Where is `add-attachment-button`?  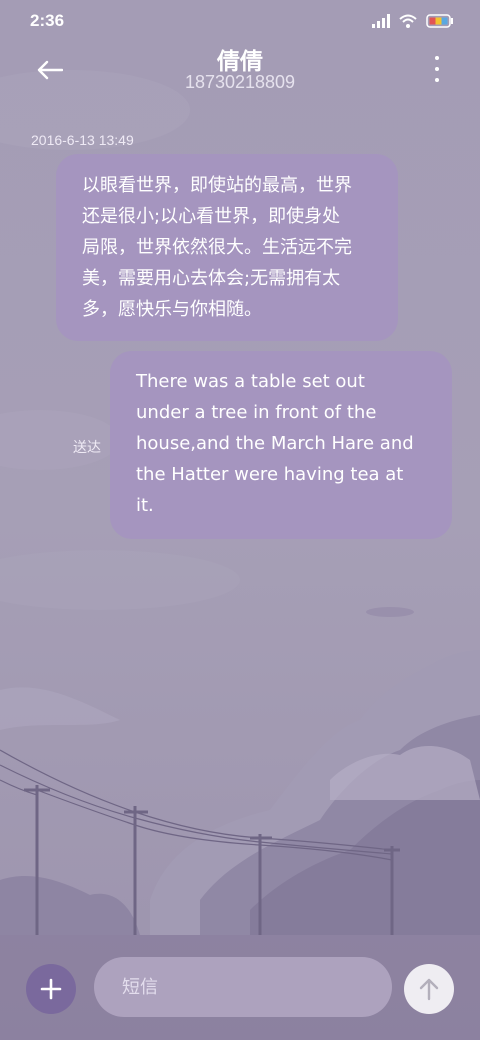 add-attachment-button is located at coordinates (51, 989).